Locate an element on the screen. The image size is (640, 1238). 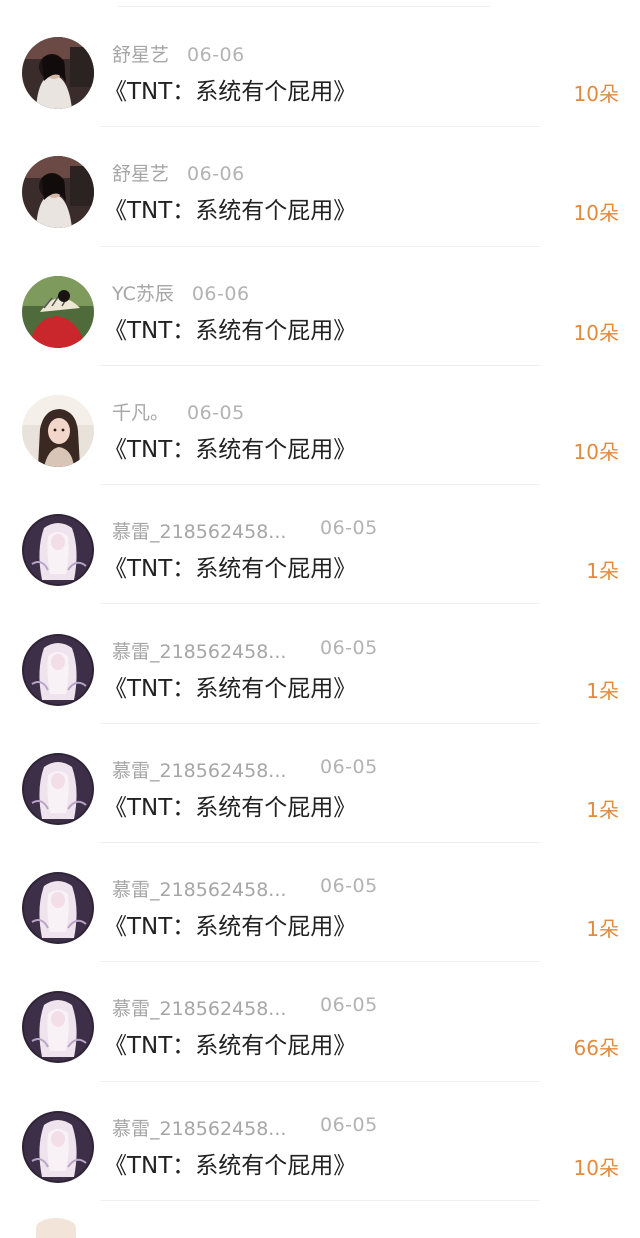
user-name: YC苏辰 is located at coordinates (143, 292).